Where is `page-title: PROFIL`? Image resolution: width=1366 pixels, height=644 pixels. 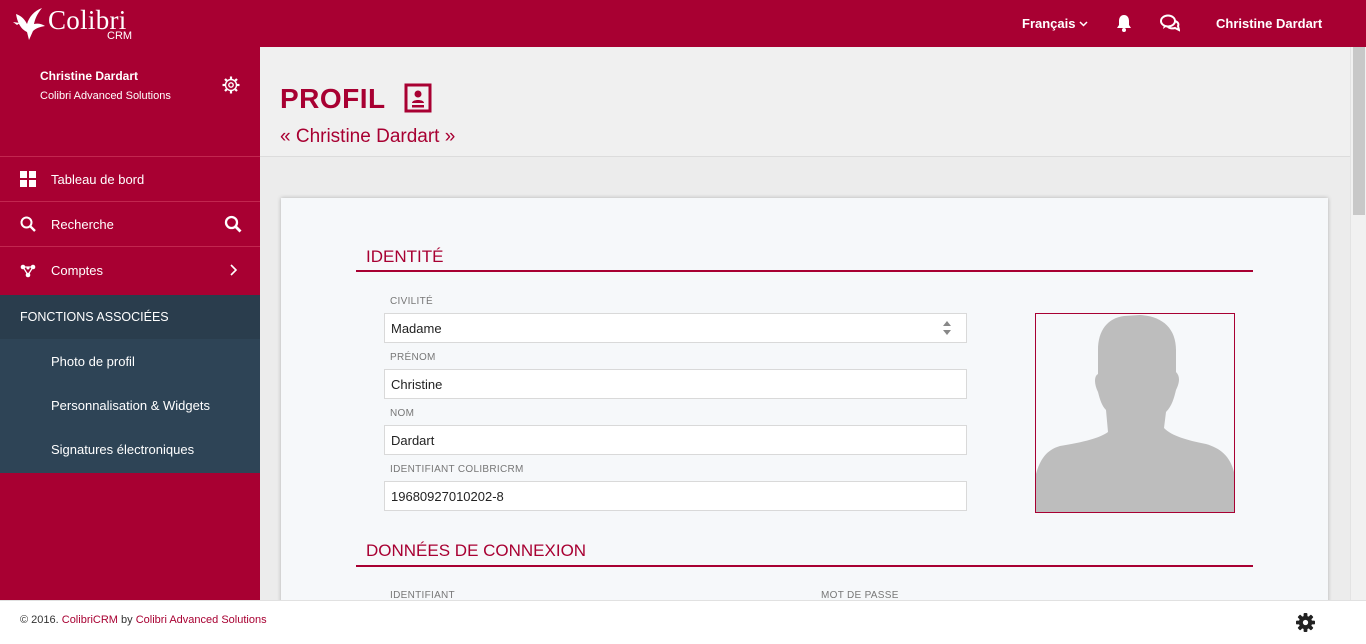 page-title: PROFIL is located at coordinates (333, 98).